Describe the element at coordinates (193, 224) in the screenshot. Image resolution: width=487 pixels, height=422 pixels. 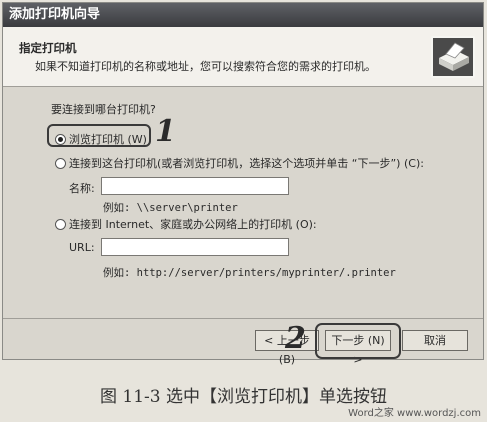
I see `internet-printer-label: 连接到 Internet、家庭或办公网络上的打印机 (O):` at that location.